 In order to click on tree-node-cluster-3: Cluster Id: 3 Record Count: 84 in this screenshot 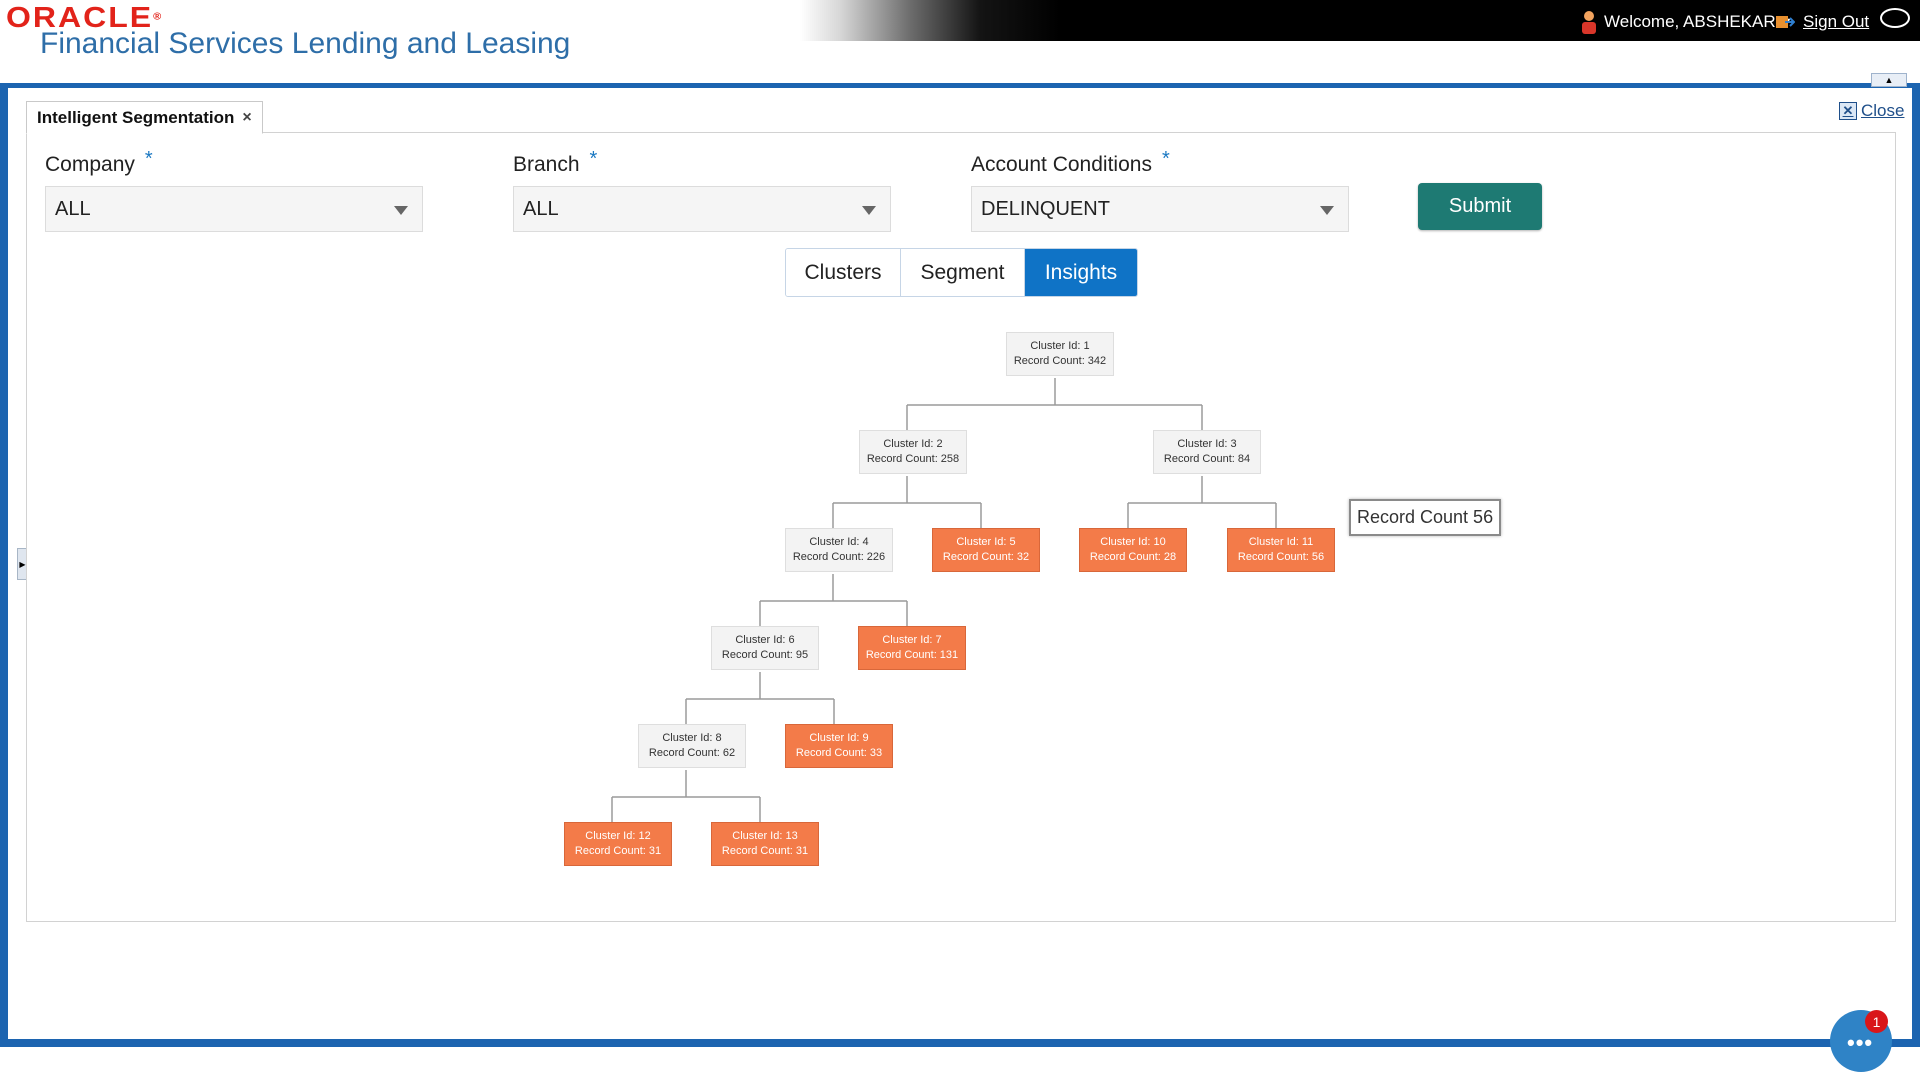, I will do `click(1207, 452)`.